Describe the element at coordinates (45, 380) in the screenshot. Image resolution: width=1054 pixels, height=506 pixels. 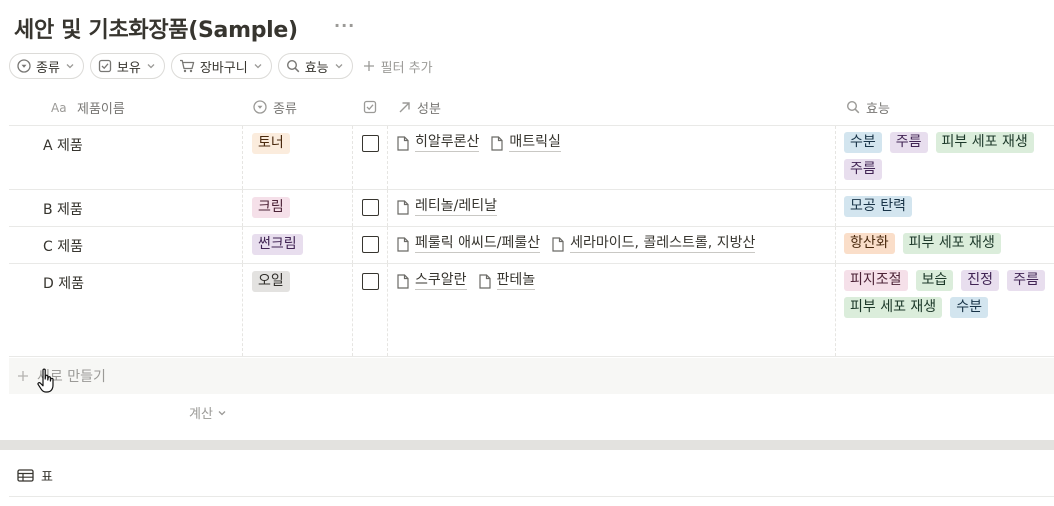
I see `hand-pointer-icon` at that location.